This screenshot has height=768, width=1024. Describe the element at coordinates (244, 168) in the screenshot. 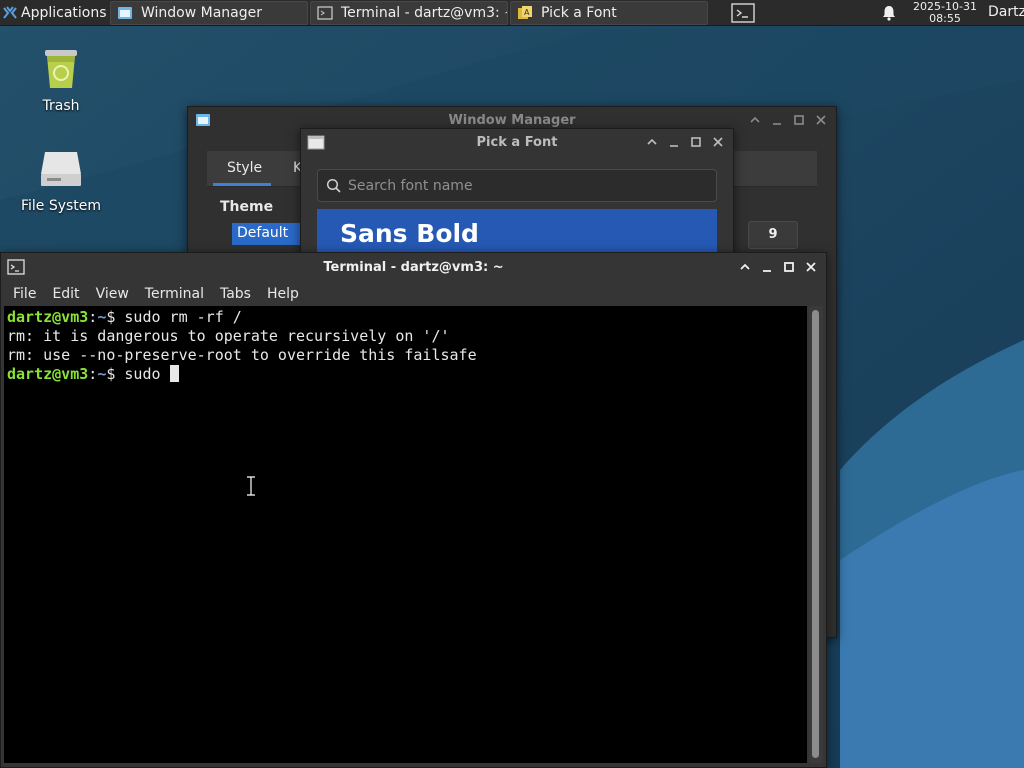

I see `tab-style: Style` at that location.